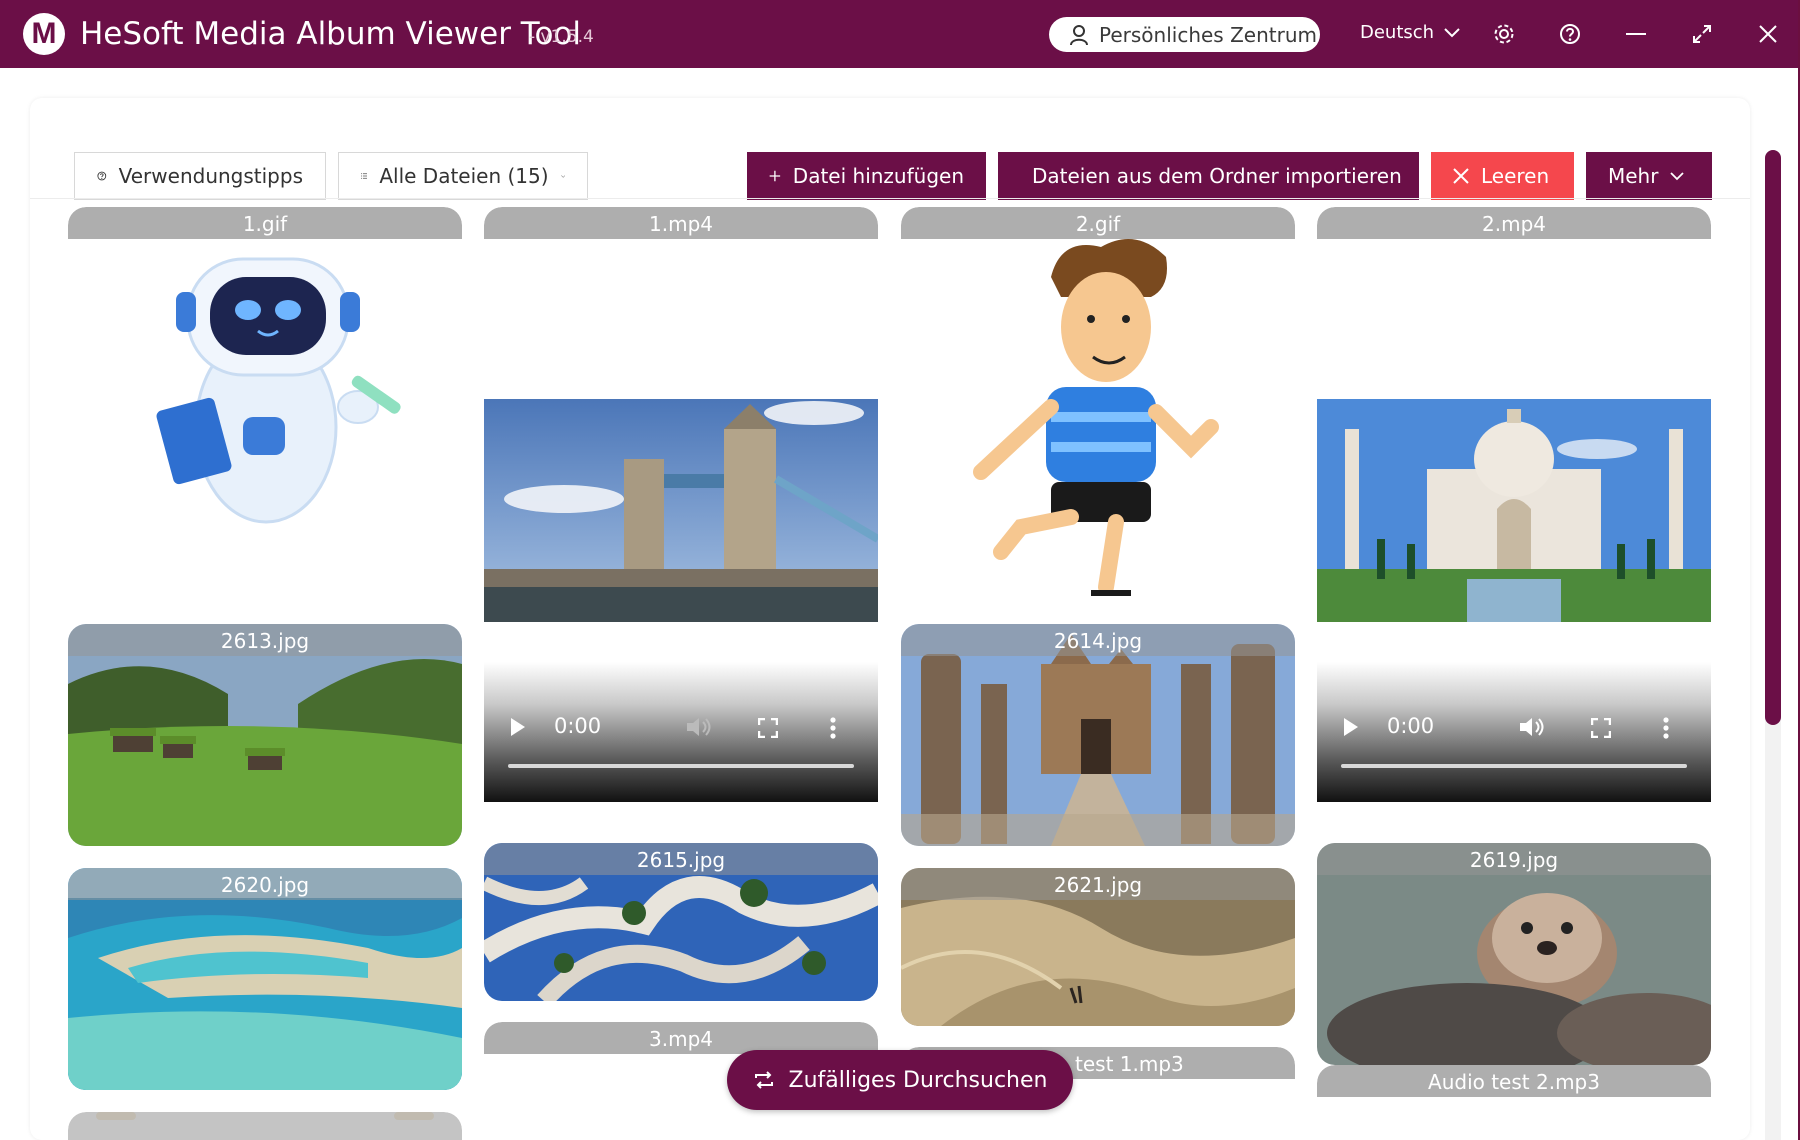 The image size is (1800, 1140). Describe the element at coordinates (1504, 34) in the screenshot. I see `settings-gear-icon` at that location.